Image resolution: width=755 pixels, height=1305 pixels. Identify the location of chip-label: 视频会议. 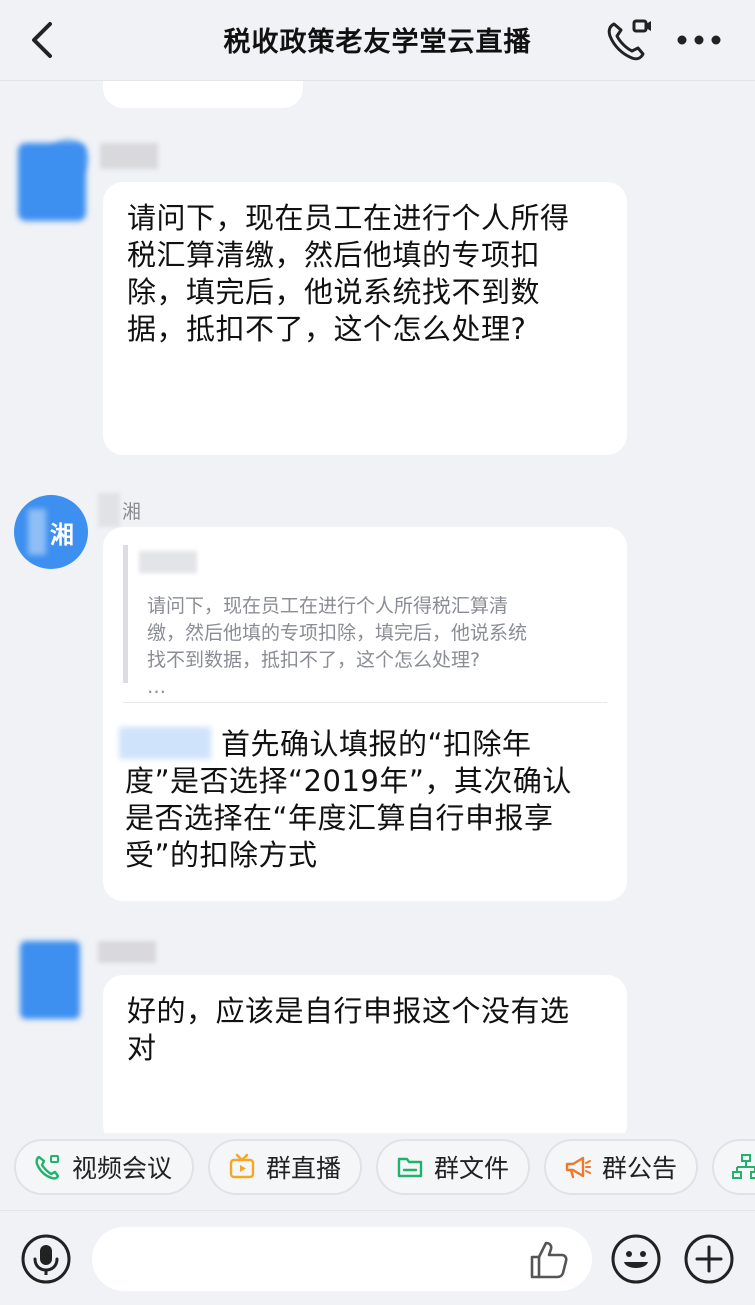
(122, 1168).